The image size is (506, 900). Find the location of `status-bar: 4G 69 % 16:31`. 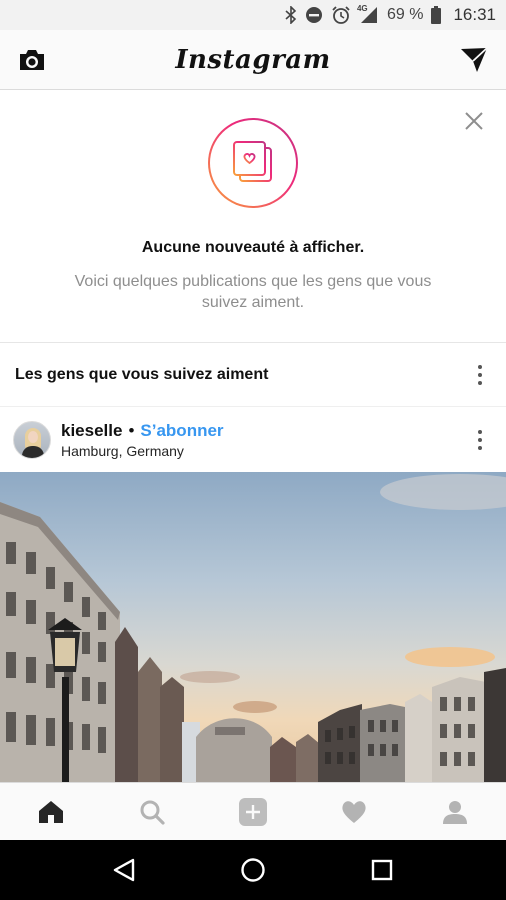

status-bar: 4G 69 % 16:31 is located at coordinates (253, 15).